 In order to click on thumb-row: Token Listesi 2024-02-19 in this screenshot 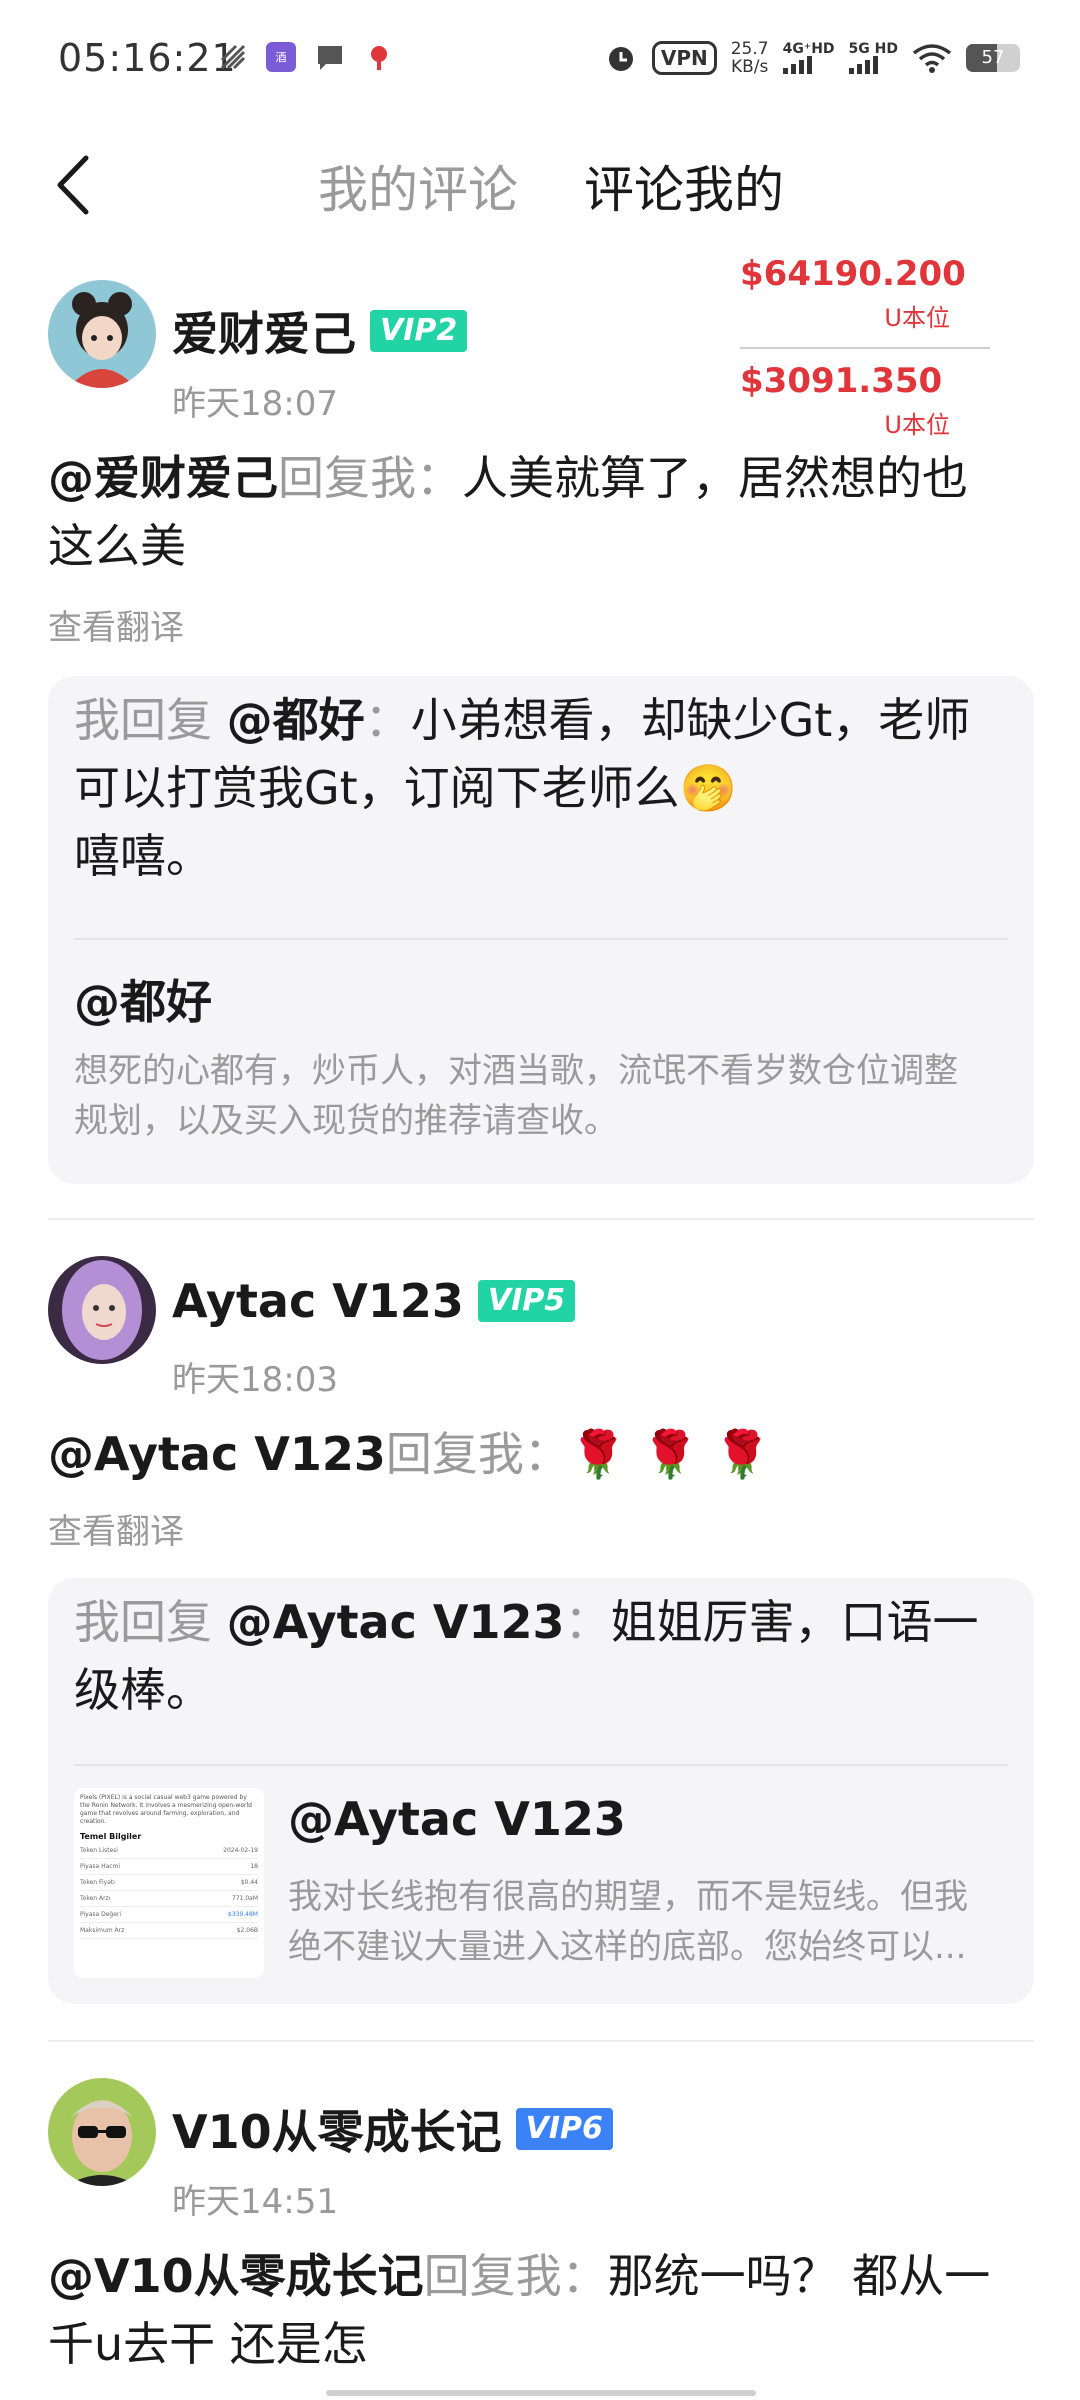, I will do `click(169, 1851)`.